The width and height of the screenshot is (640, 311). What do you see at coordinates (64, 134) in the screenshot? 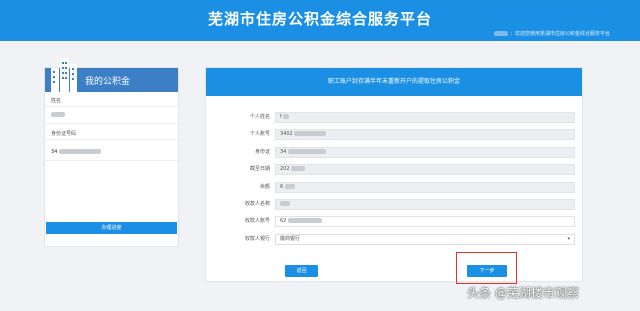
I see `id-number-label: 身份证号码` at bounding box center [64, 134].